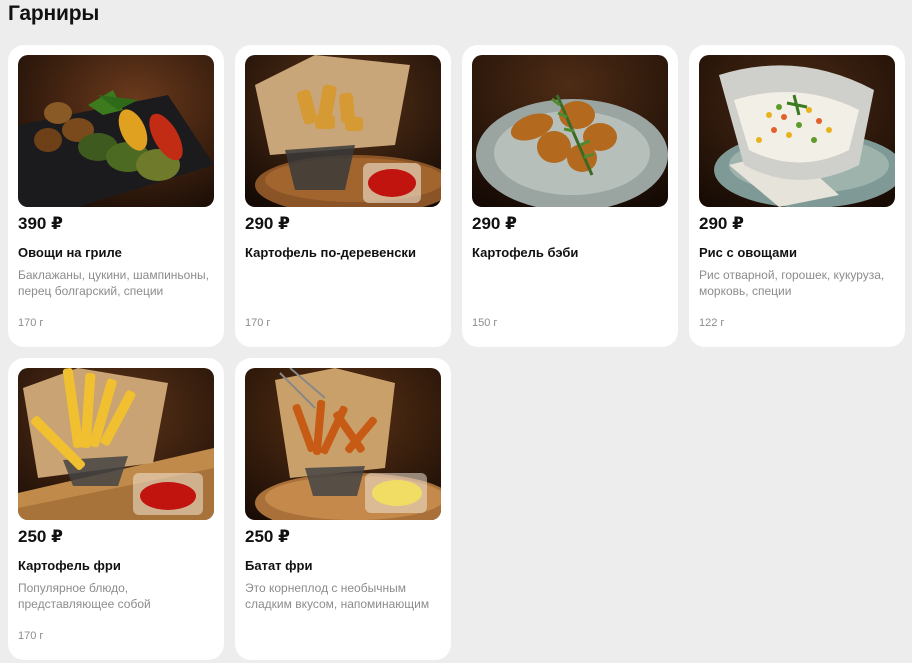  Describe the element at coordinates (69, 565) in the screenshot. I see `product-name: Картофель фри` at that location.